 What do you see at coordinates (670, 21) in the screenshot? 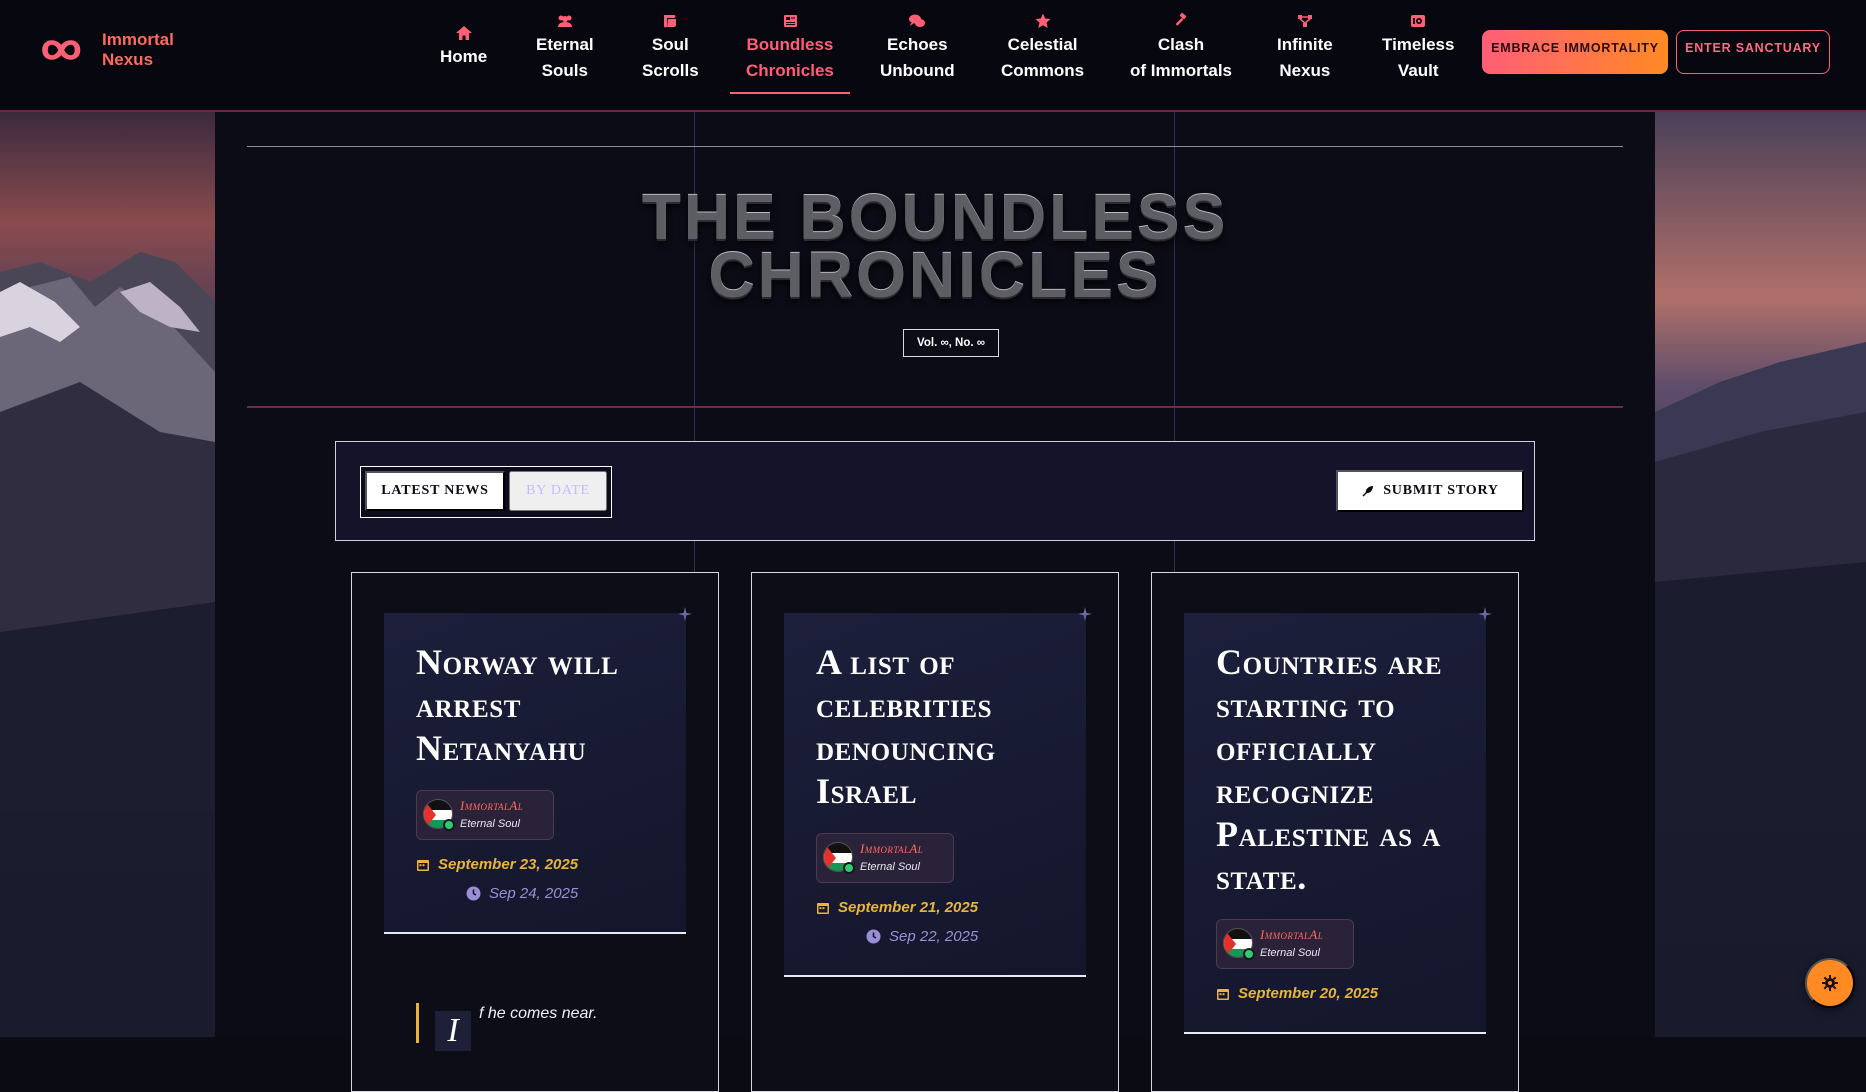
I see `scroll-icon` at bounding box center [670, 21].